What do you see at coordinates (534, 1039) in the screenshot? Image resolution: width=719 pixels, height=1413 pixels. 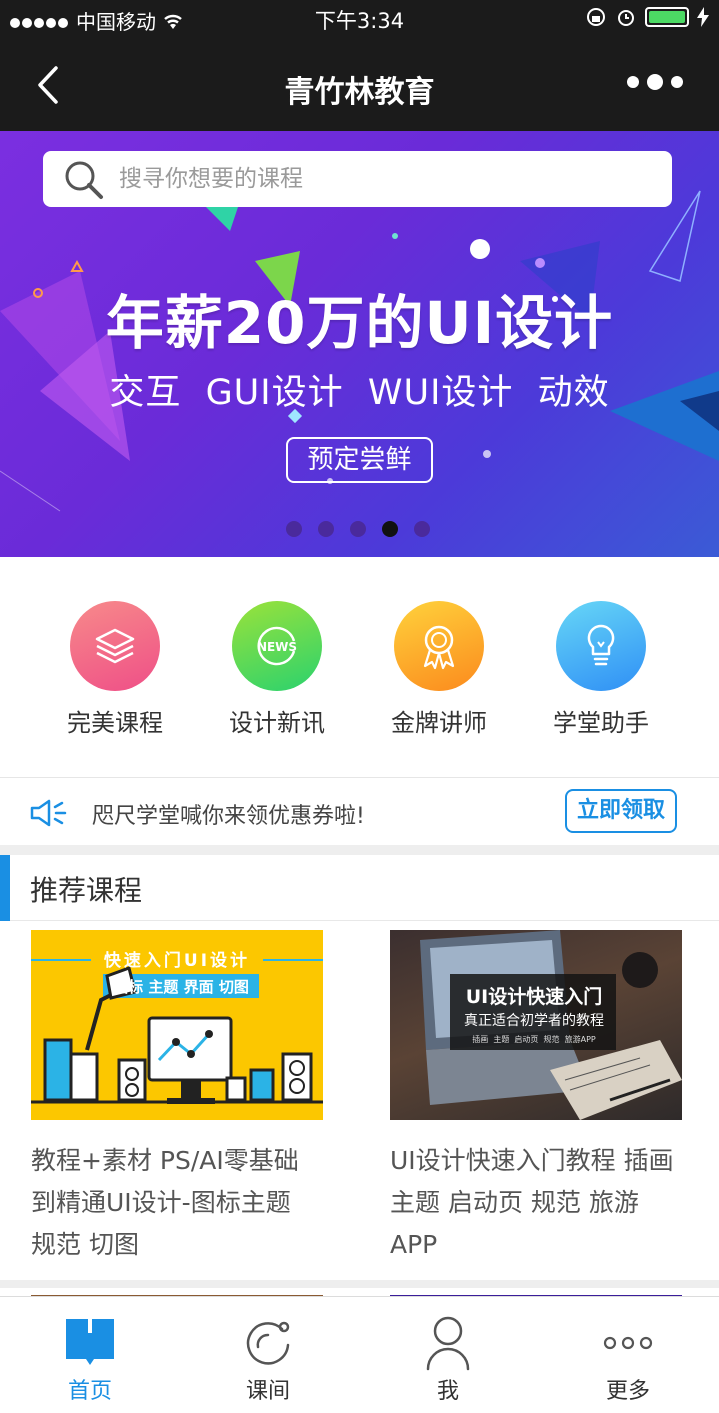 I see `thumb-tags: 插画 主题 启动页 规范 旅游APP` at bounding box center [534, 1039].